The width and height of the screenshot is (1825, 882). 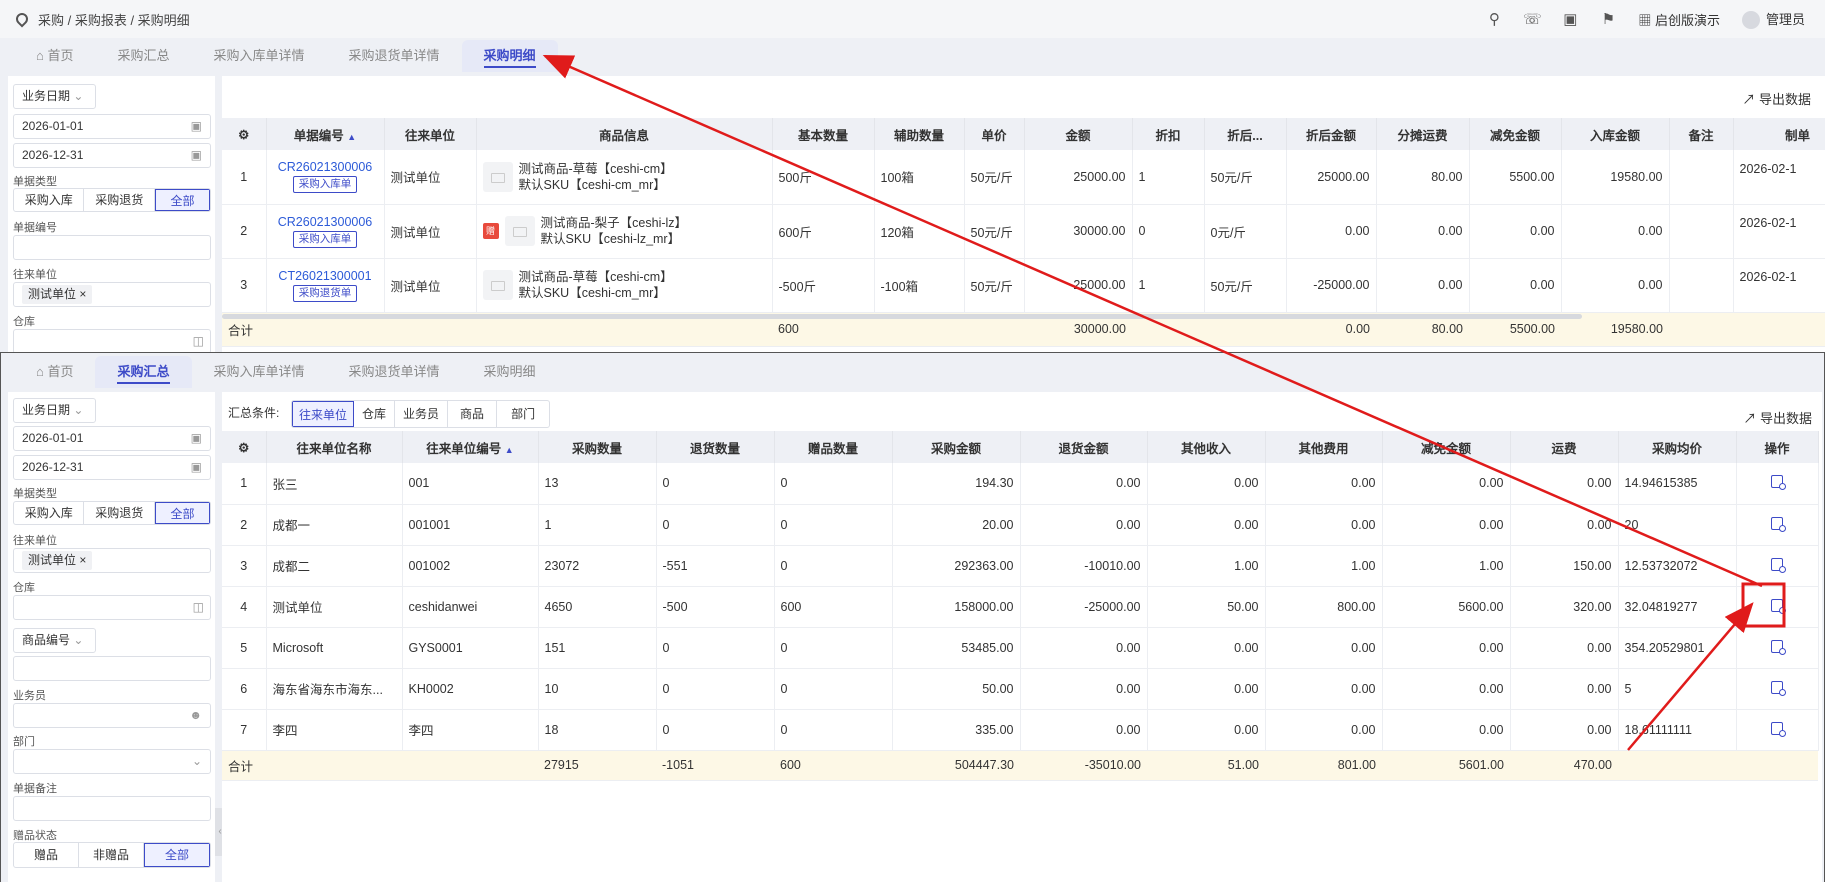 I want to click on dept-select: ⌄, so click(x=112, y=761).